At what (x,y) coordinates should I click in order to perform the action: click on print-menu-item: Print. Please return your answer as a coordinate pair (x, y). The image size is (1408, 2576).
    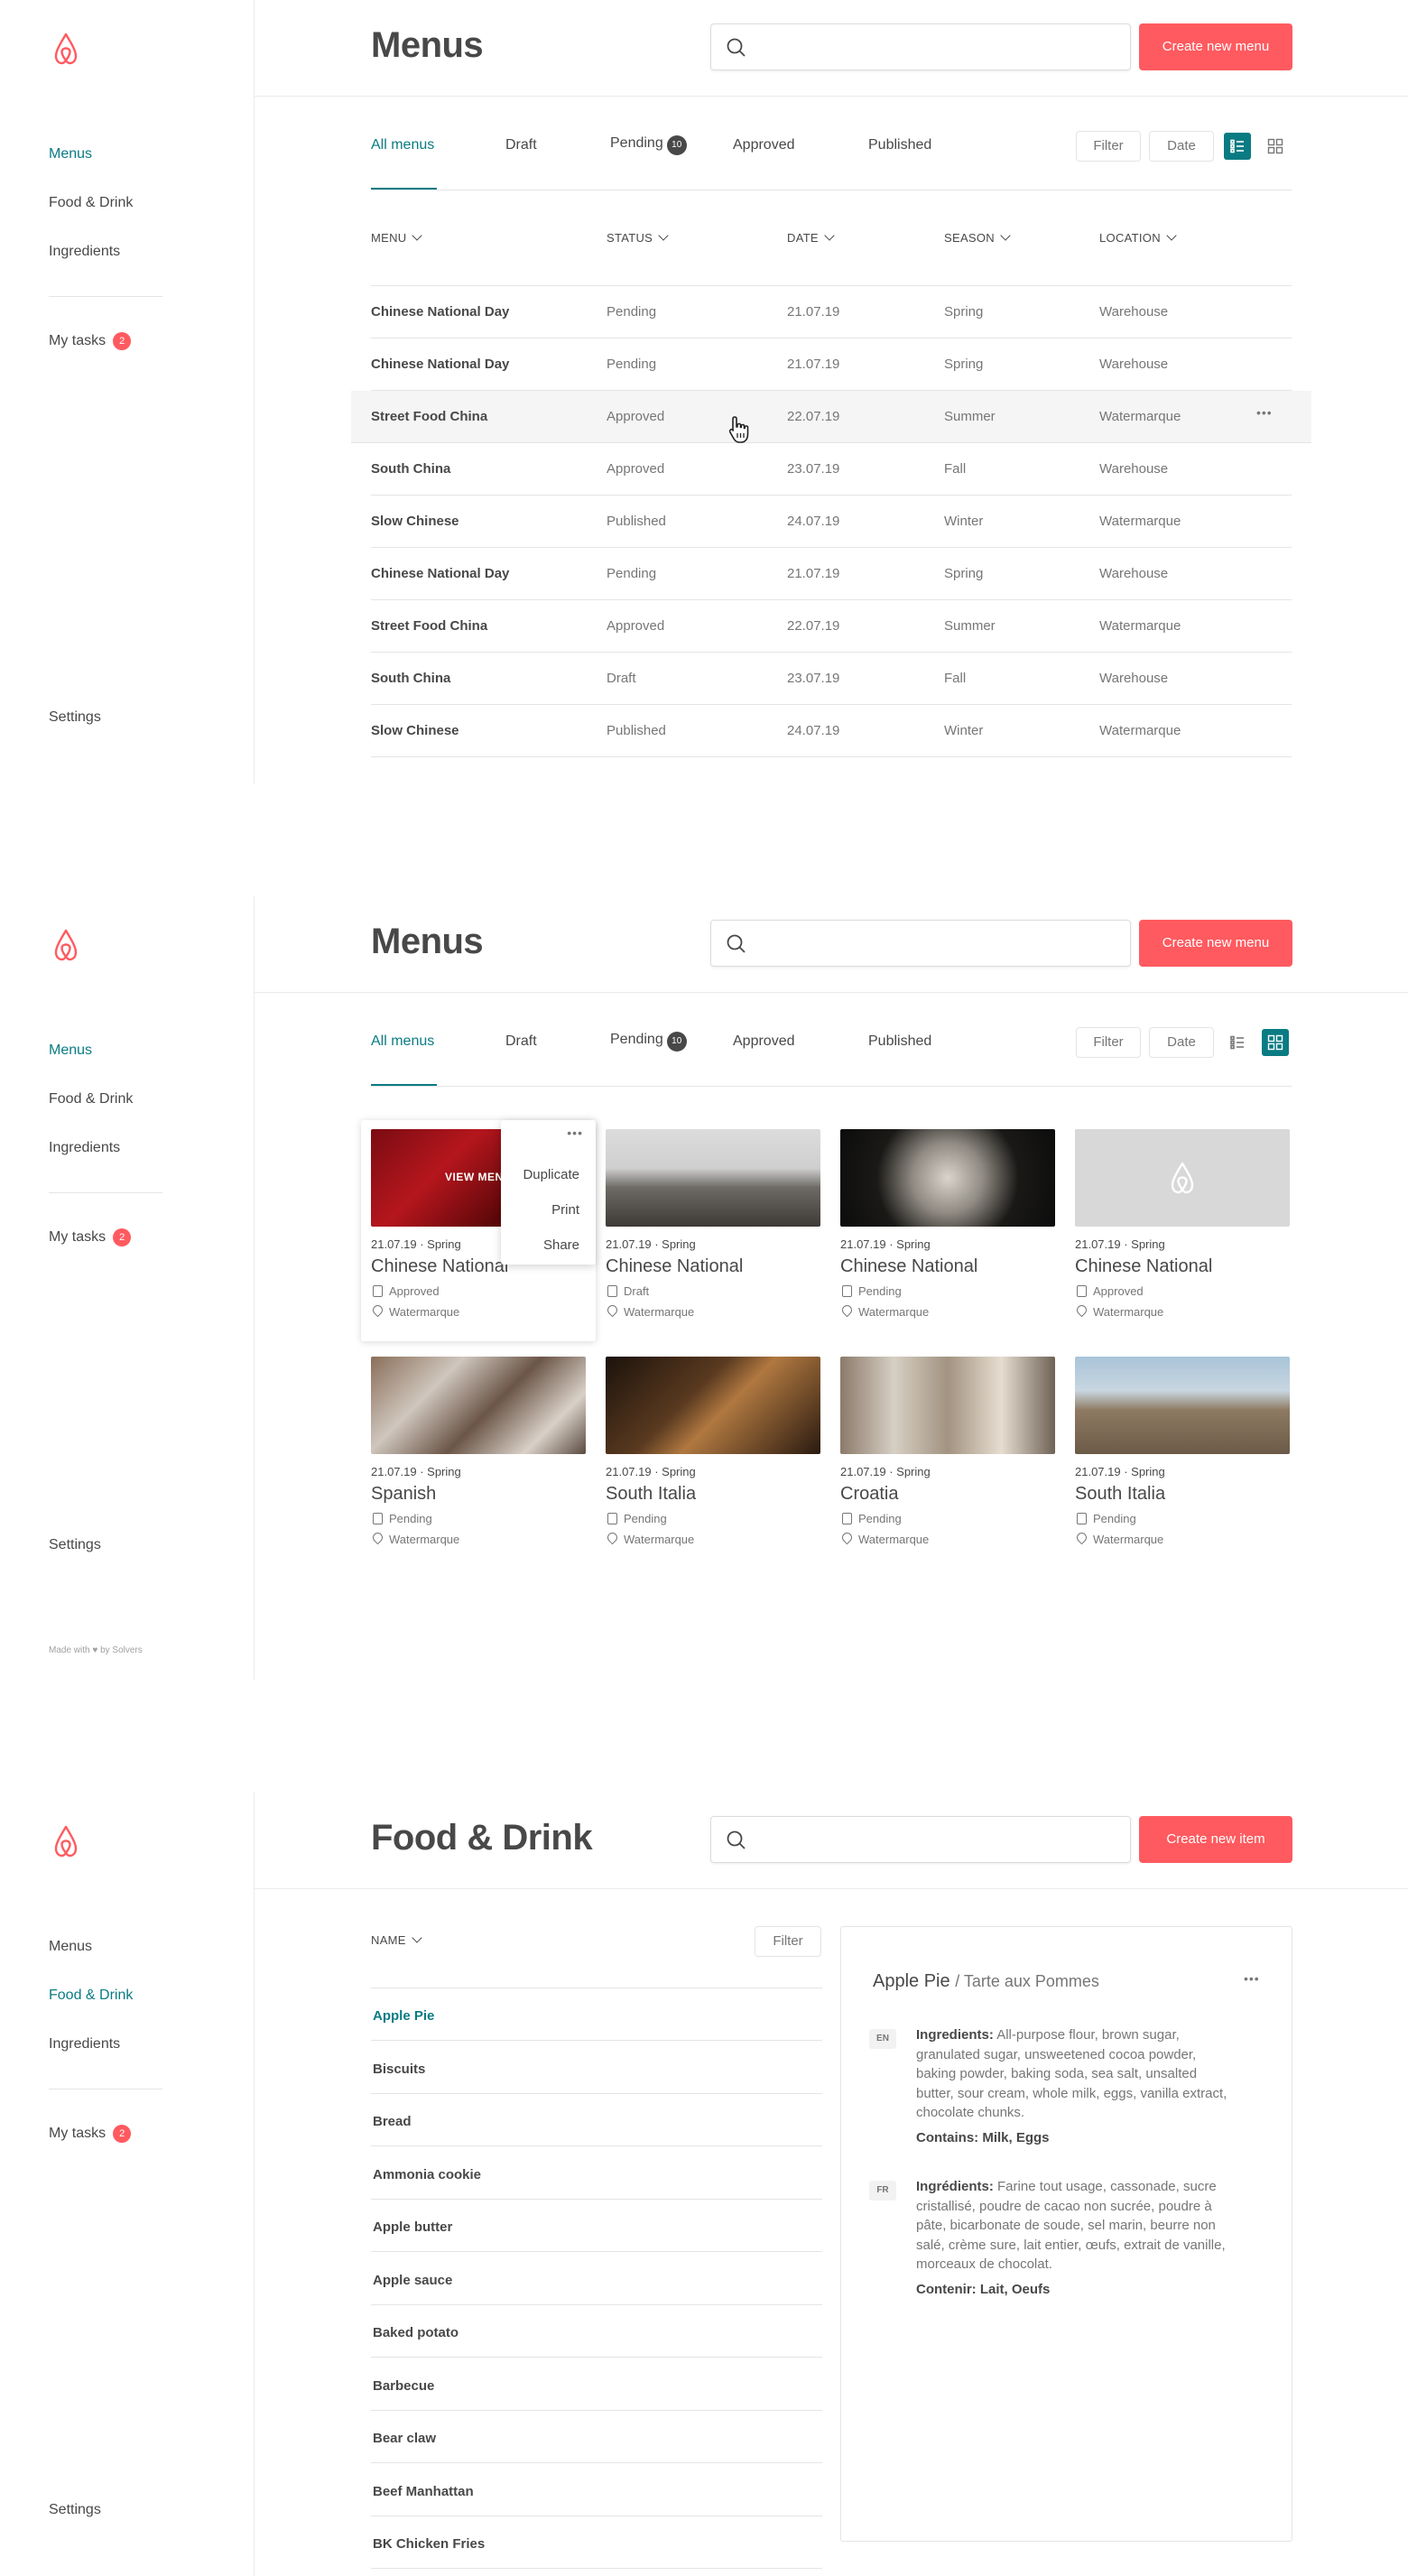
    Looking at the image, I should click on (565, 1210).